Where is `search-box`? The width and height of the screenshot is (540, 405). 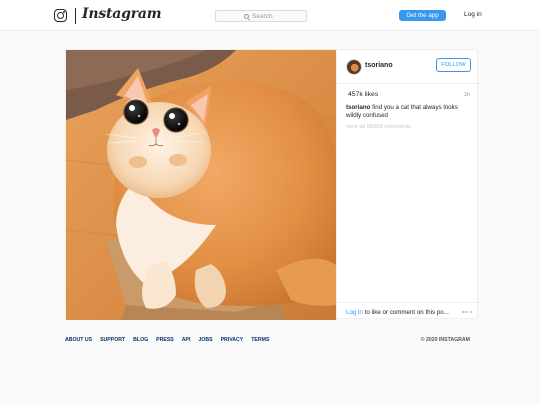 search-box is located at coordinates (261, 16).